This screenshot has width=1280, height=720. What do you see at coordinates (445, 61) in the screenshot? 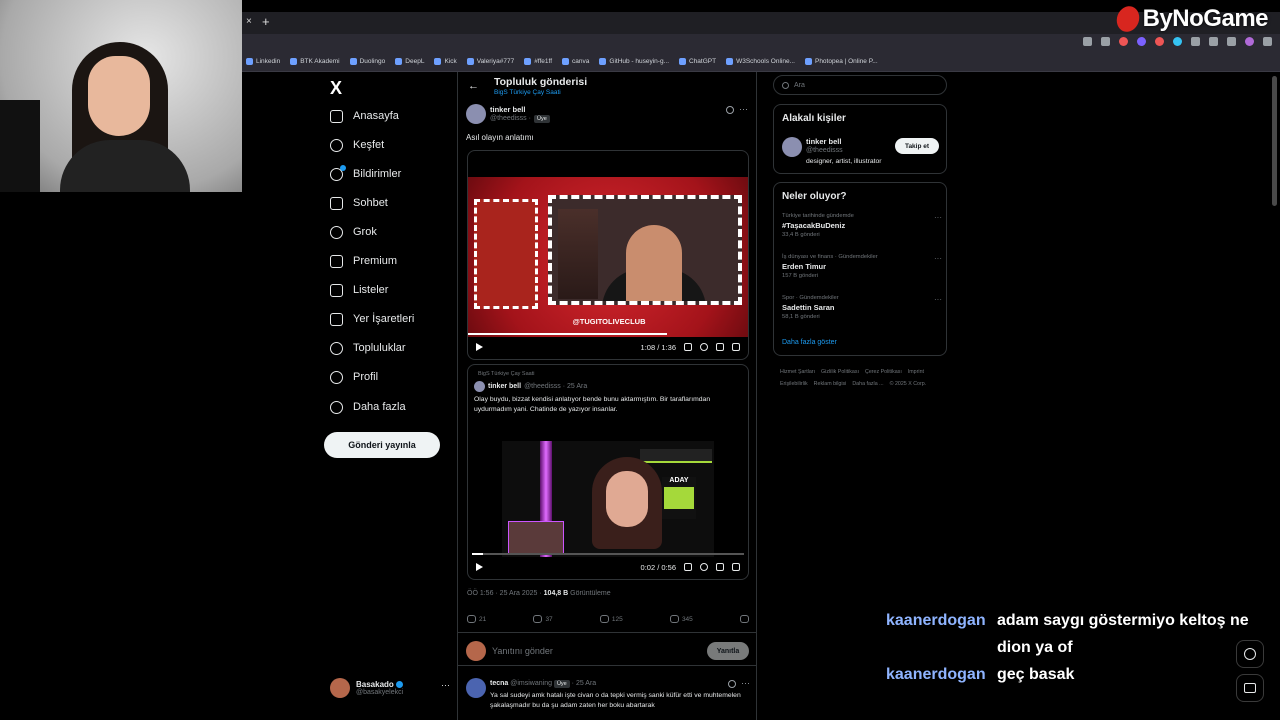
I see `bookmark-item: Kick` at bounding box center [445, 61].